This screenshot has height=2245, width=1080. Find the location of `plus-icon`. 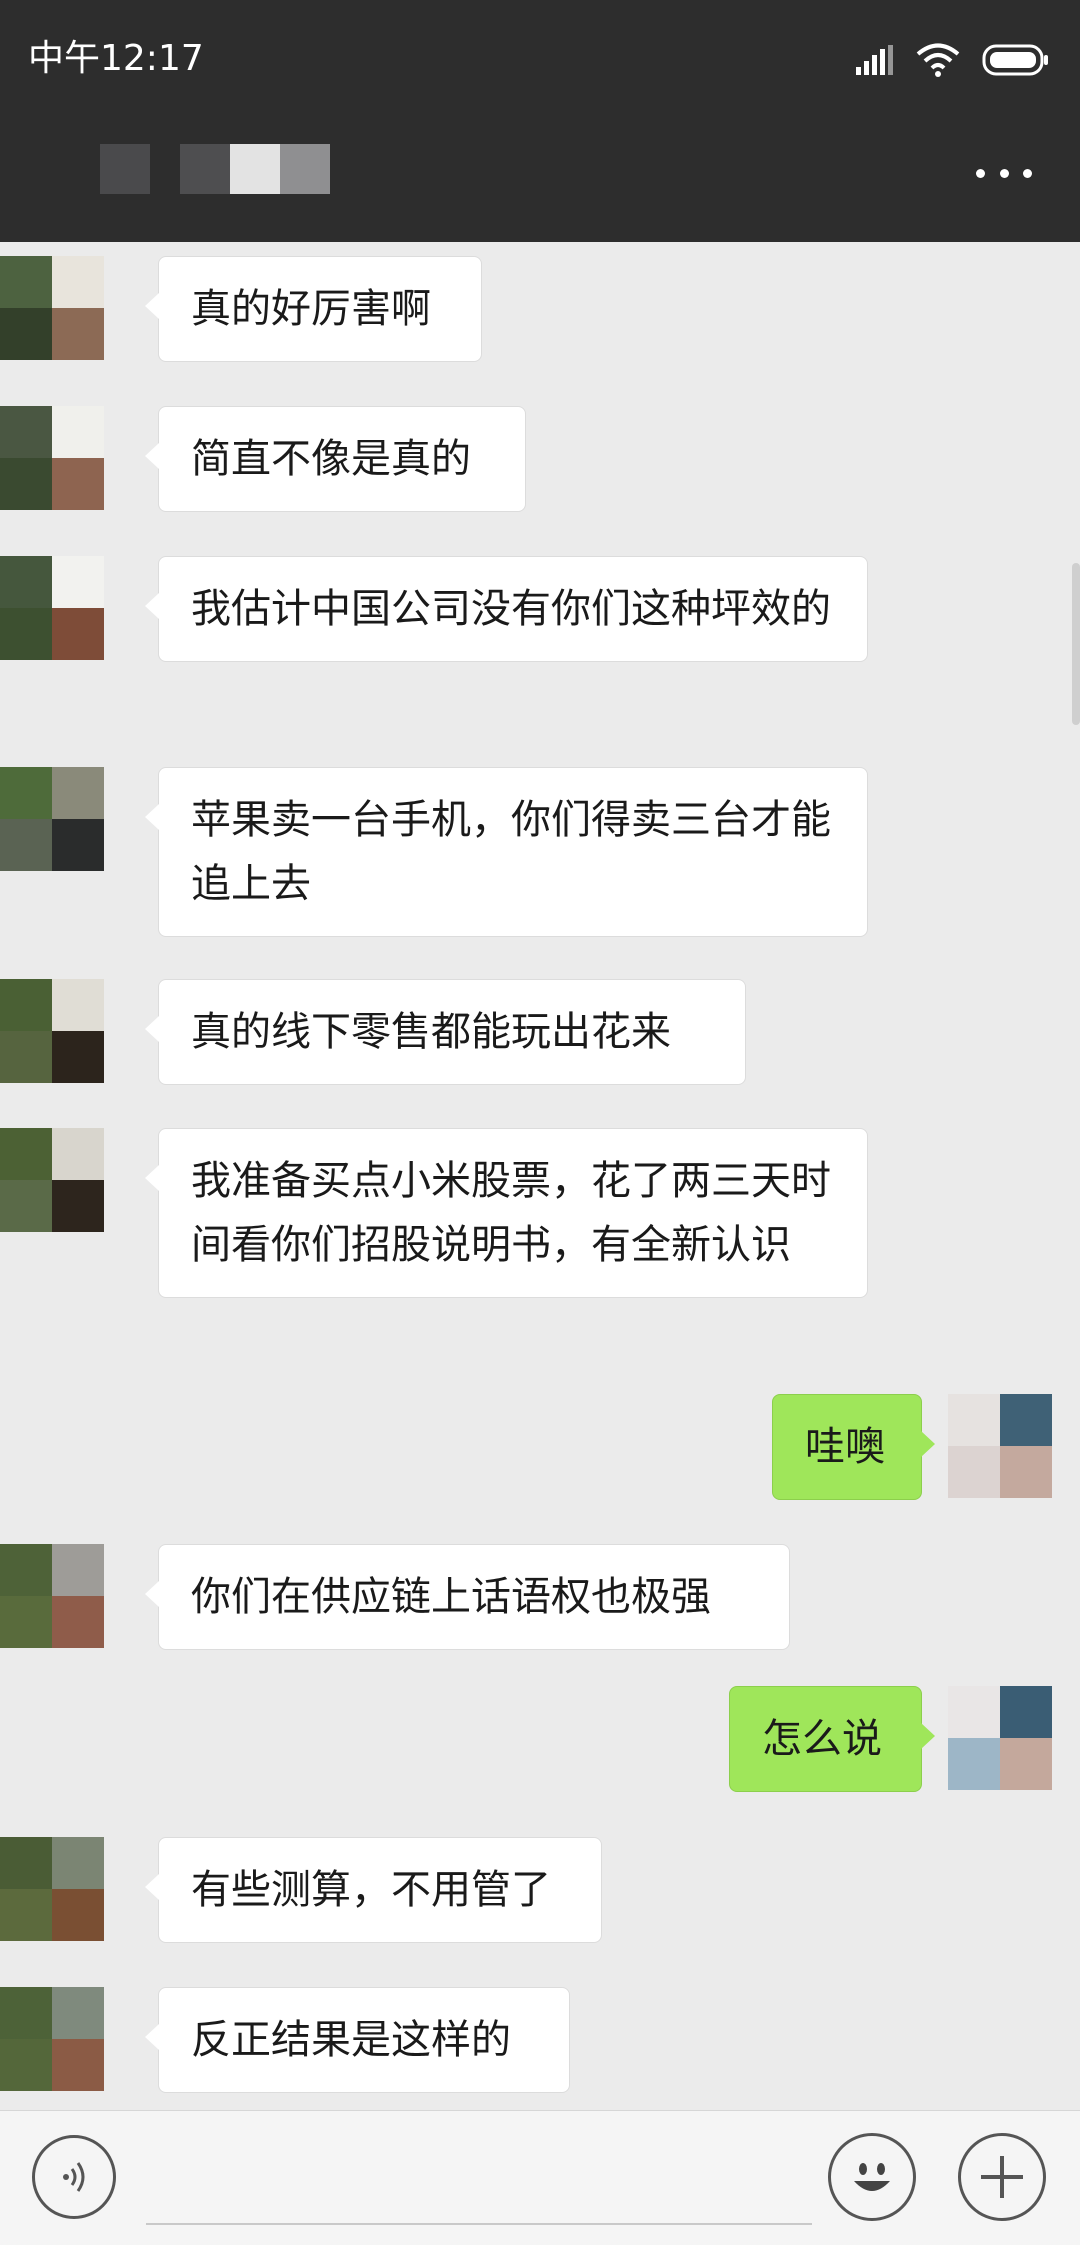

plus-icon is located at coordinates (1002, 2177).